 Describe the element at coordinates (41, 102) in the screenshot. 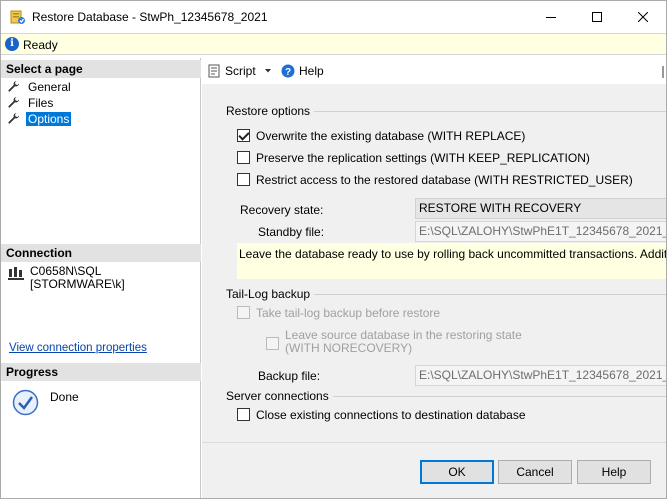

I see `page-item-label: Files` at that location.